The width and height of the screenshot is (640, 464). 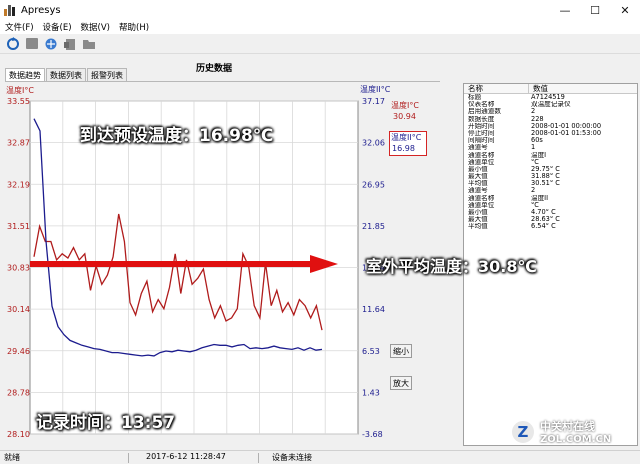 I want to click on left-tick-label: 30.83, so click(x=18, y=268).